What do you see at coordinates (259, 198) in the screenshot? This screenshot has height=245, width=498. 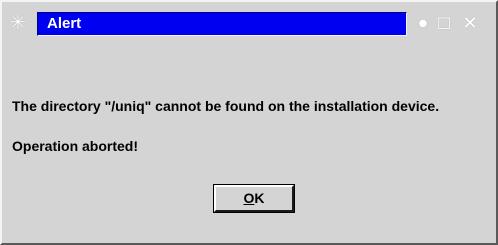 I see `ok-label-rest: K` at bounding box center [259, 198].